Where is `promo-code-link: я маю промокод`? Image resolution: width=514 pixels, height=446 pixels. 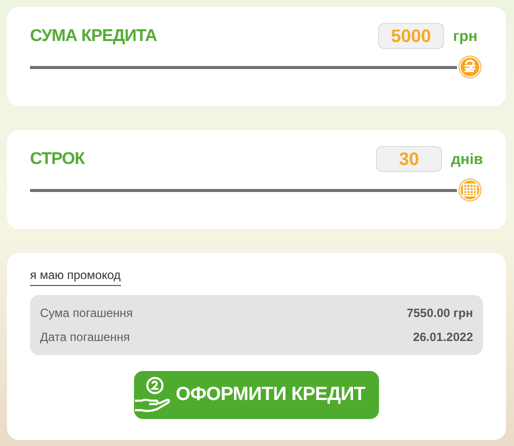
promo-code-link: я маю промокод is located at coordinates (75, 277).